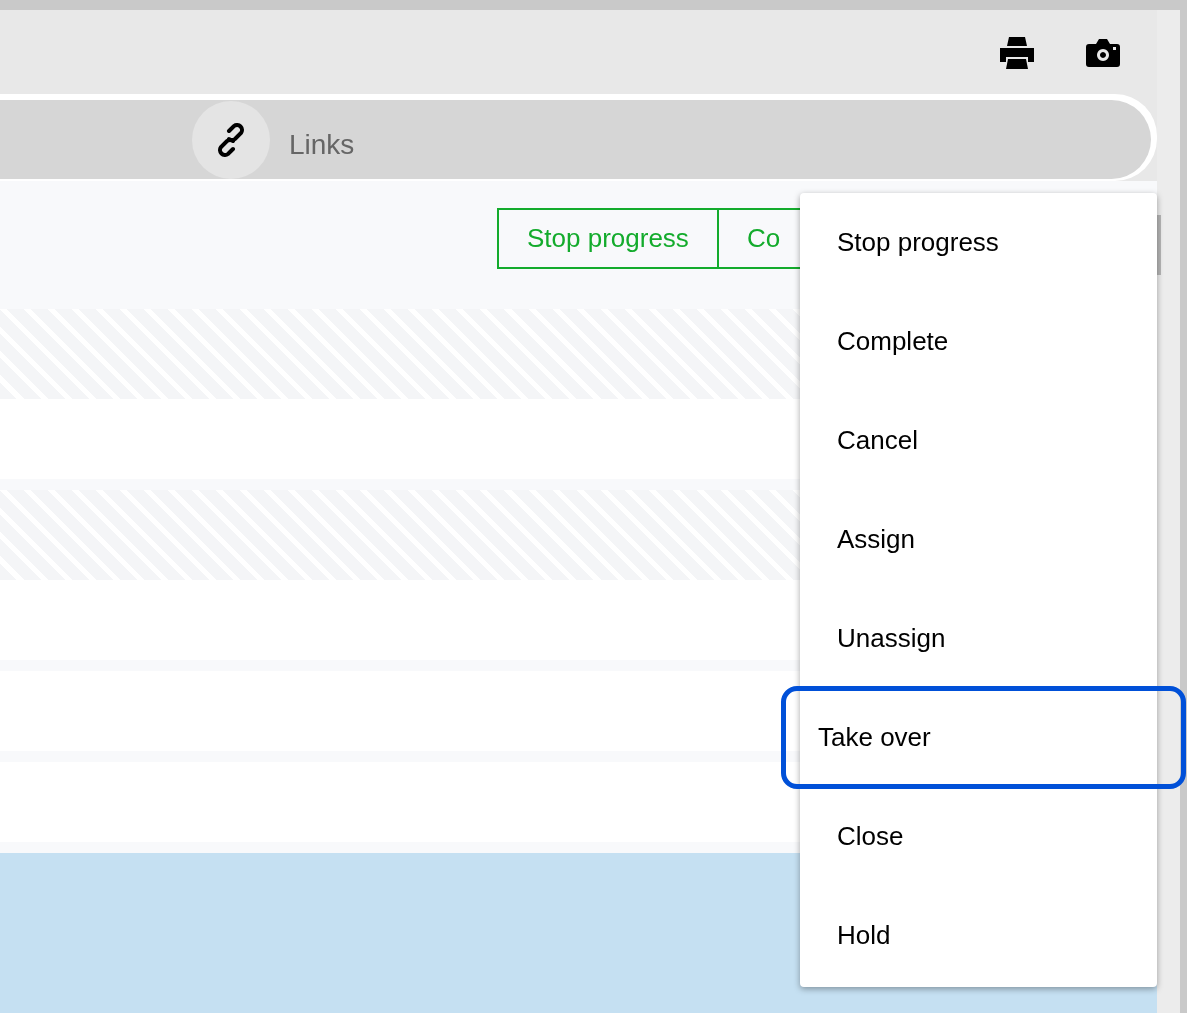 The height and width of the screenshot is (1013, 1187). Describe the element at coordinates (978, 935) in the screenshot. I see `menu-item: Hold` at that location.